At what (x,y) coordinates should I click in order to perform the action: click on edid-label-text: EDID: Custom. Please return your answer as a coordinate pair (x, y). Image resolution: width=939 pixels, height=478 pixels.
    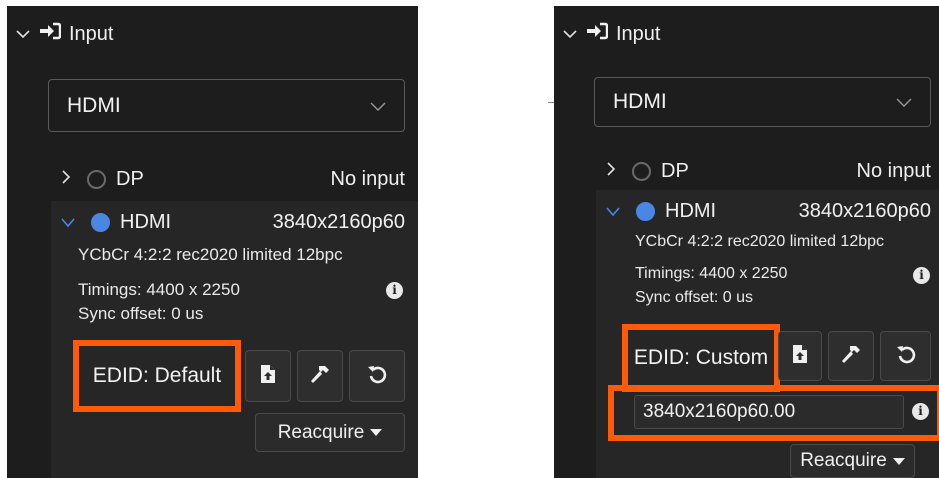
    Looking at the image, I should click on (701, 357).